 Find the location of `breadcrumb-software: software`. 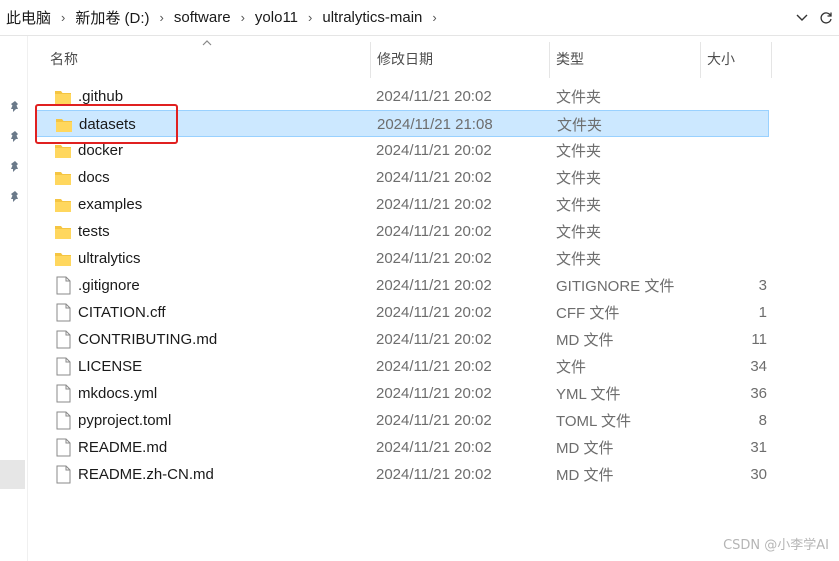

breadcrumb-software: software is located at coordinates (202, 17).